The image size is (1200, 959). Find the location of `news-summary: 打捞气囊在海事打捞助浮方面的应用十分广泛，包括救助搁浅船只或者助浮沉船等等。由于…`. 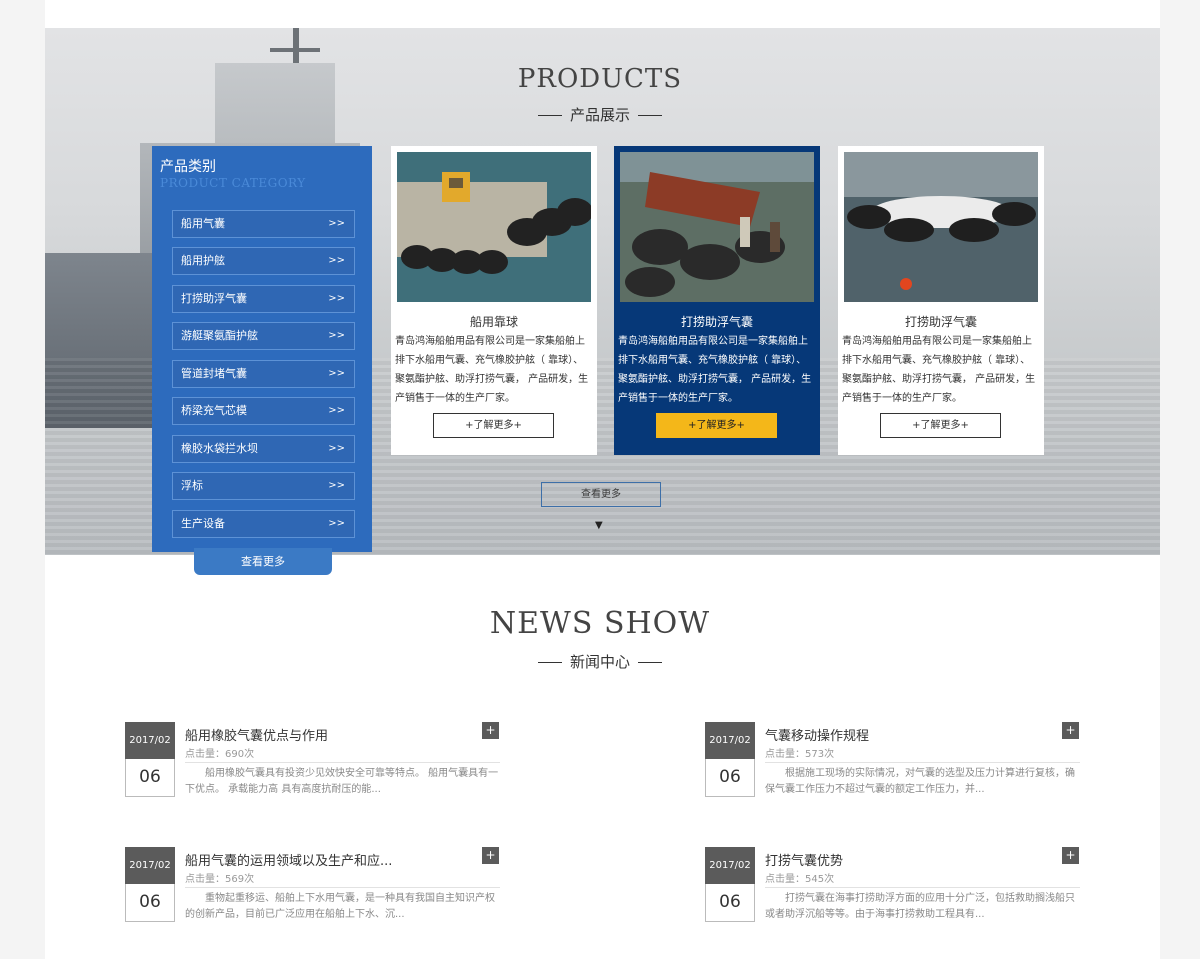

news-summary: 打捞气囊在海事打捞助浮方面的应用十分广泛，包括救助搁浅船只或者助浮沉船等等。由于… is located at coordinates (920, 906).